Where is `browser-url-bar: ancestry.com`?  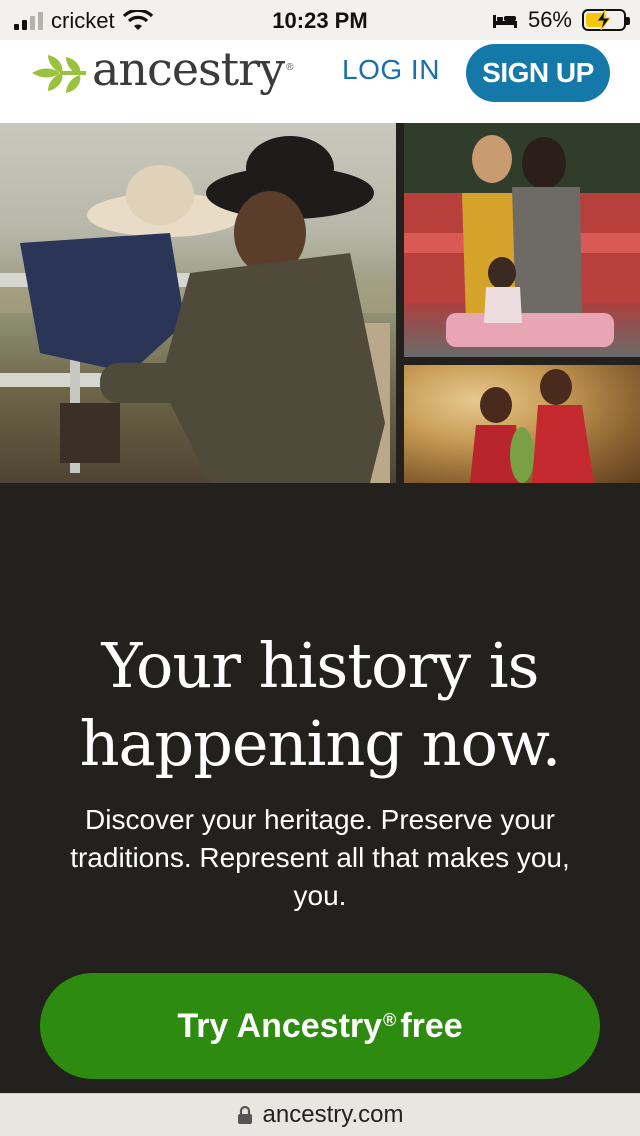 browser-url-bar: ancestry.com is located at coordinates (320, 1114).